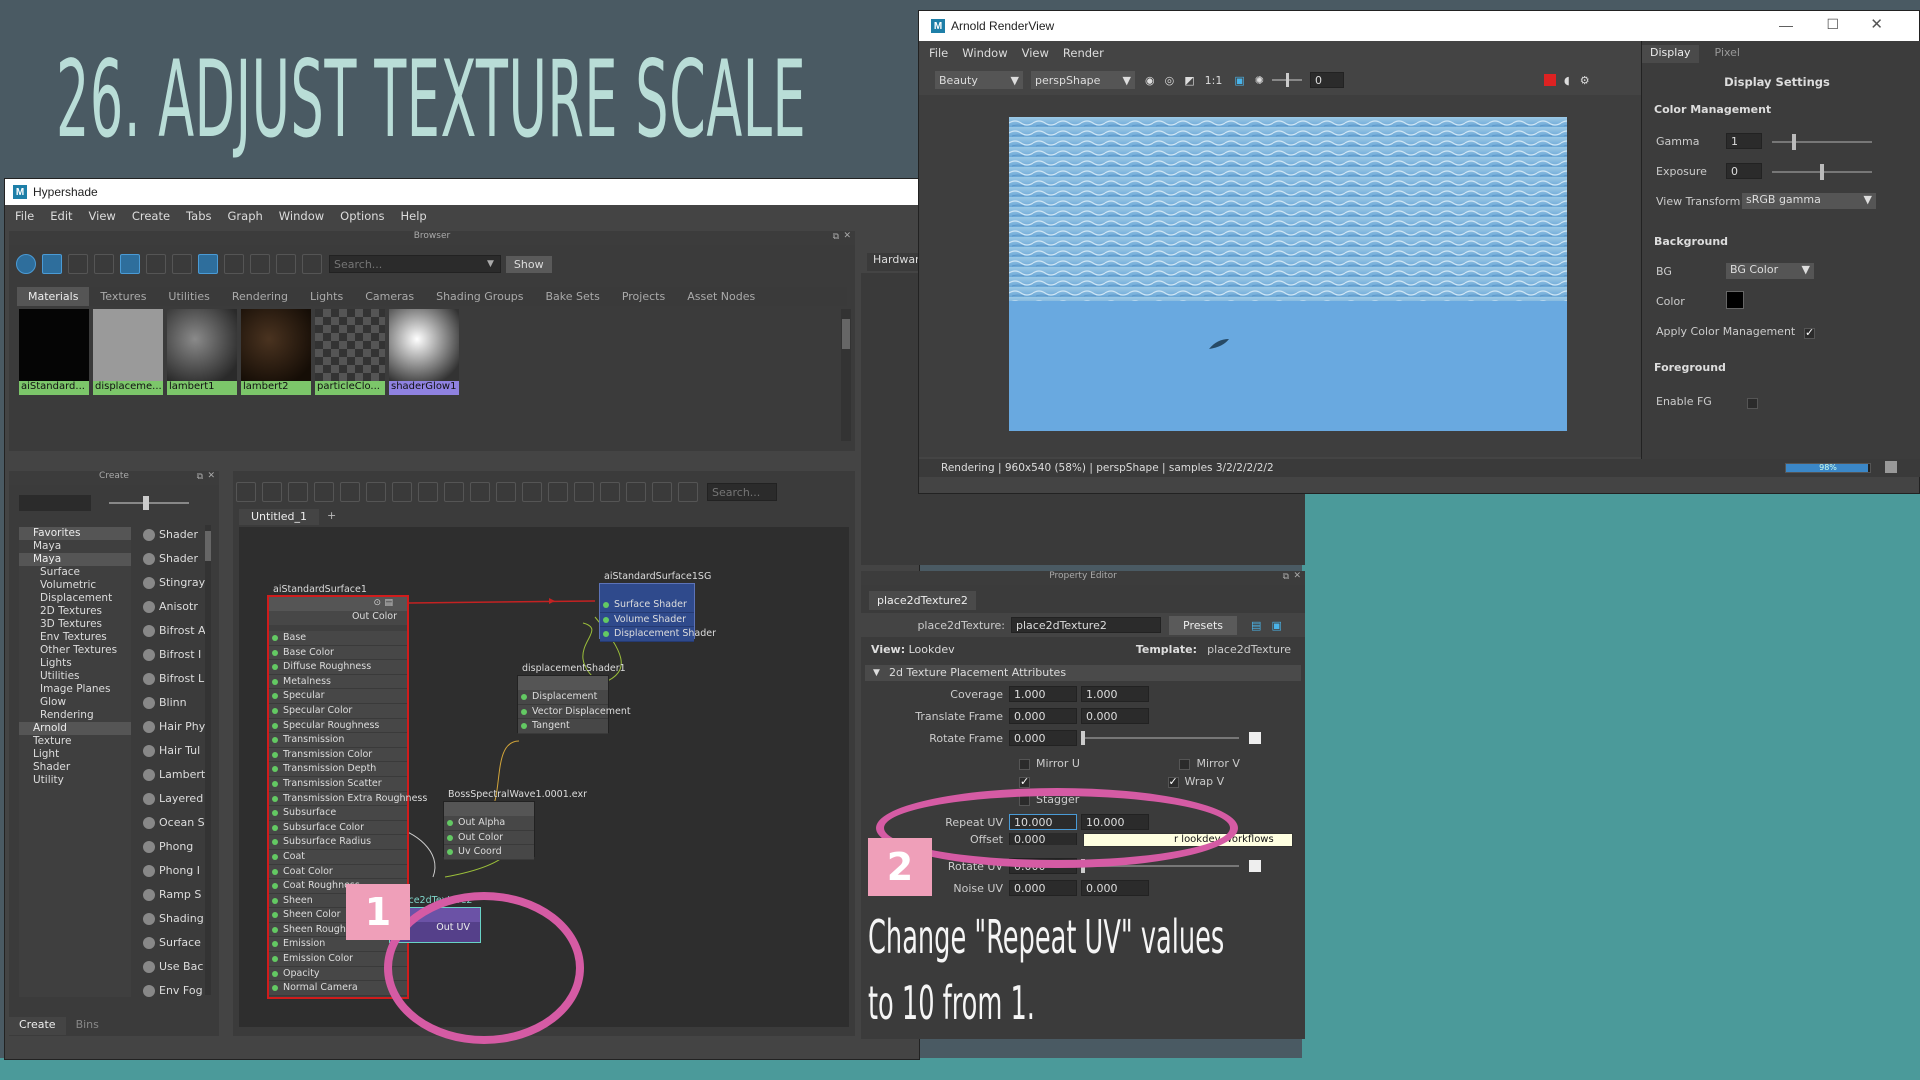 This screenshot has width=1920, height=1080. I want to click on material-thumb: lambert1, so click(202, 352).